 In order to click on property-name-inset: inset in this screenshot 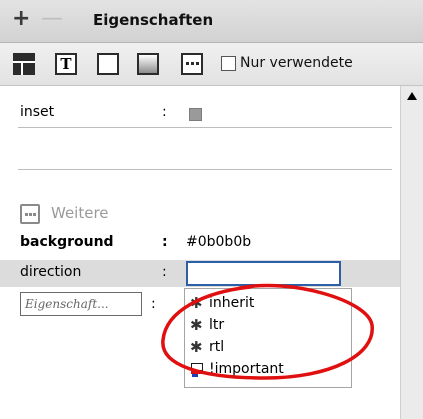, I will do `click(37, 112)`.